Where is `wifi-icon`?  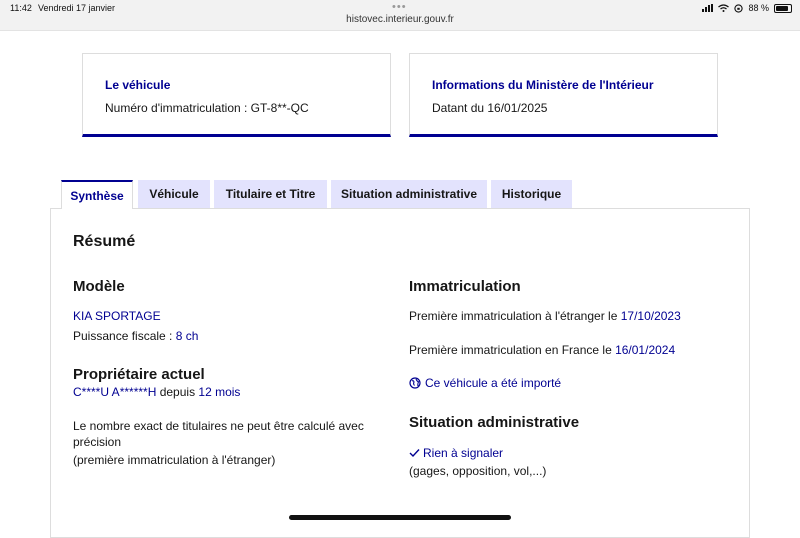 wifi-icon is located at coordinates (724, 8).